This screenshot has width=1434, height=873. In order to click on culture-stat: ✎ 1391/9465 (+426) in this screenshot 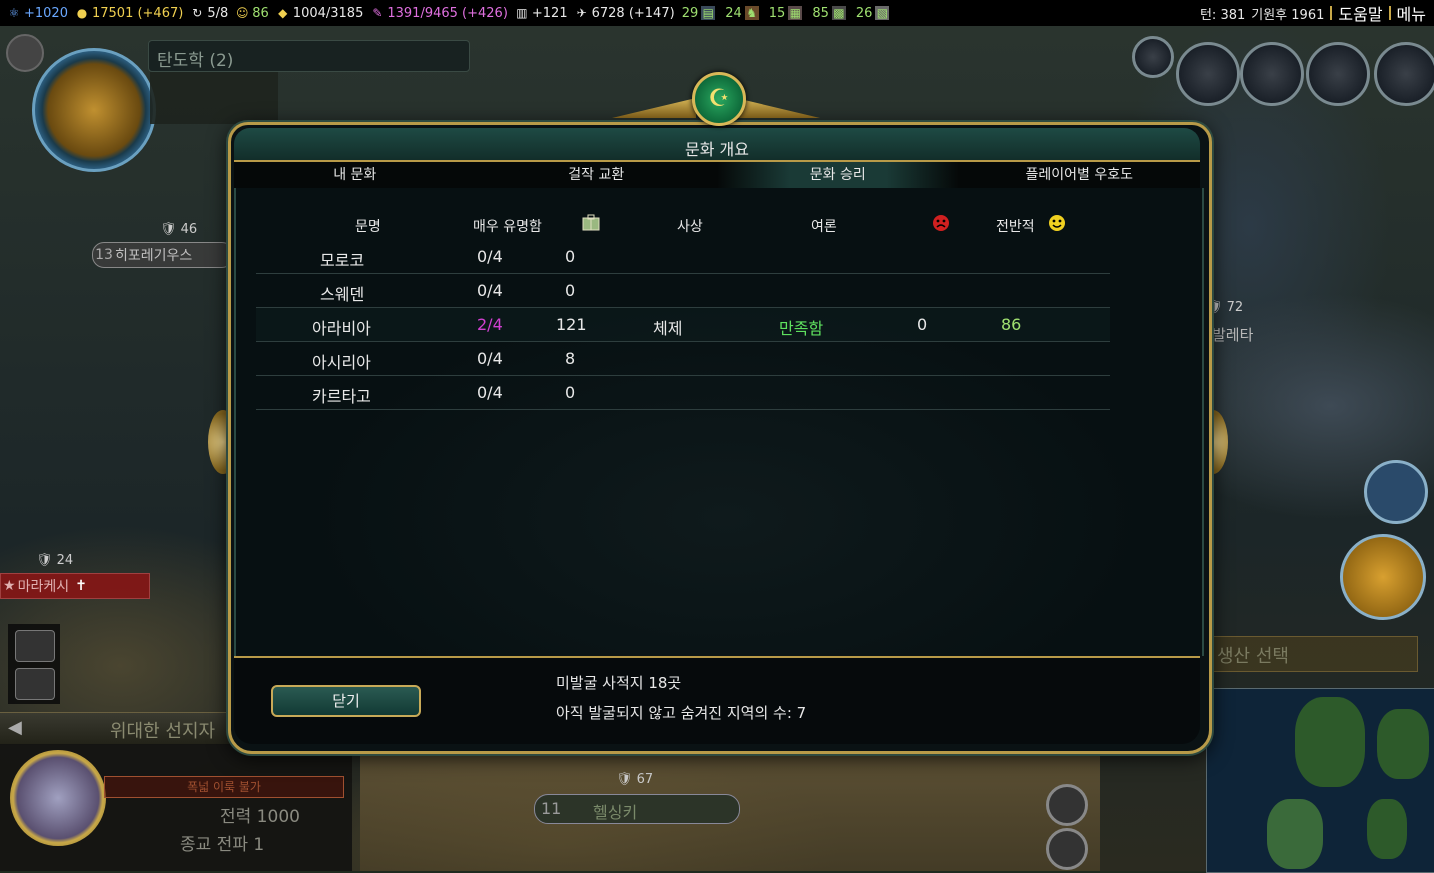, I will do `click(439, 13)`.